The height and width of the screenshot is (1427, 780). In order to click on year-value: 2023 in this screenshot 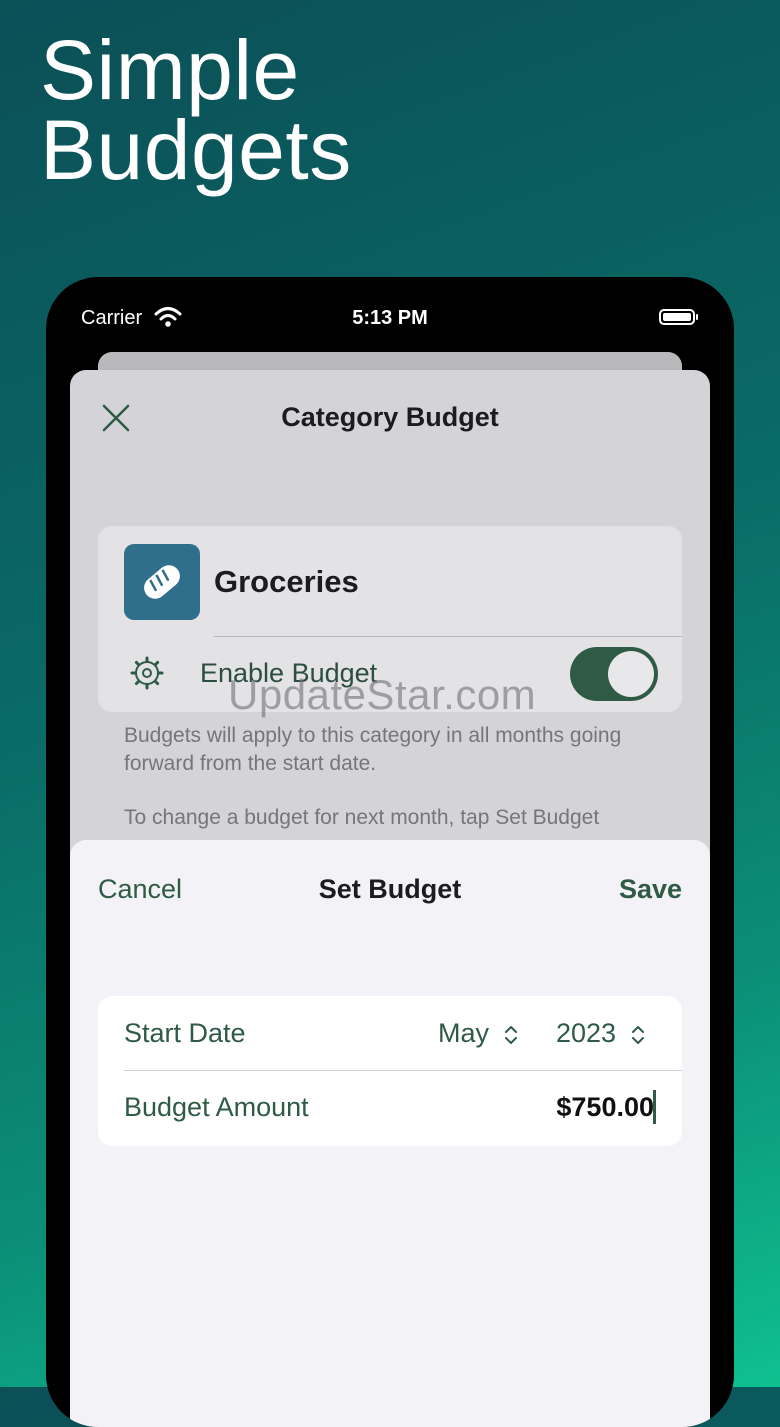, I will do `click(586, 1033)`.